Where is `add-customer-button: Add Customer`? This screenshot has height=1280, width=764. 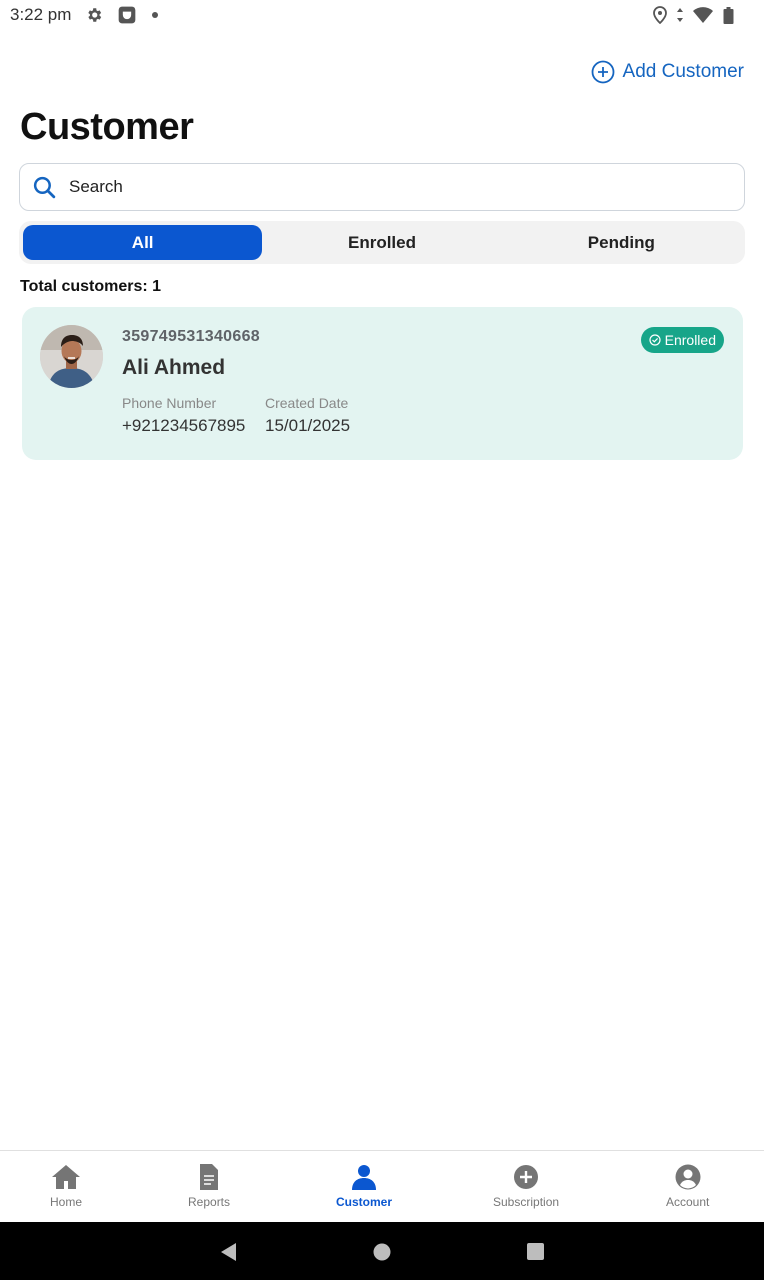 add-customer-button: Add Customer is located at coordinates (667, 72).